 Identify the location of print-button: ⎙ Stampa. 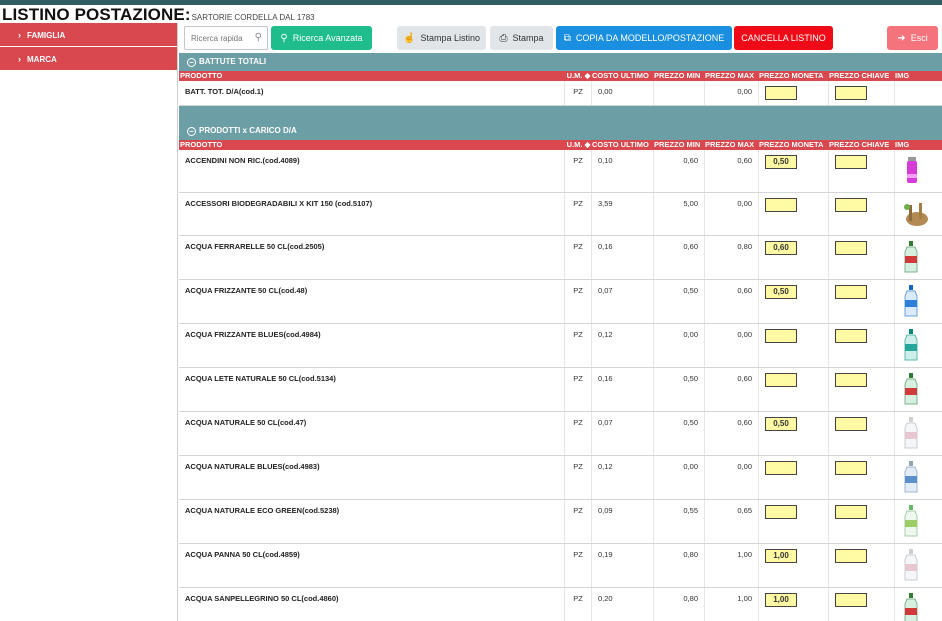
(521, 38).